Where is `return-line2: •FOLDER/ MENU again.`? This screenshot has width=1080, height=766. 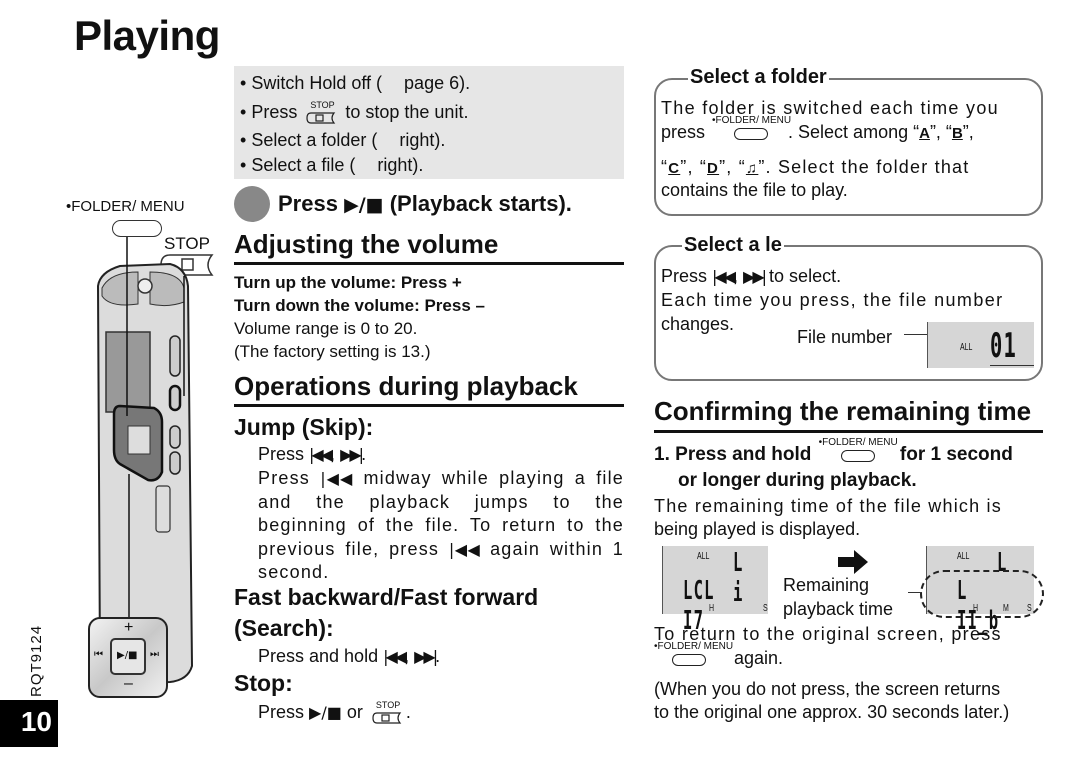 return-line2: •FOLDER/ MENU again. is located at coordinates (719, 655).